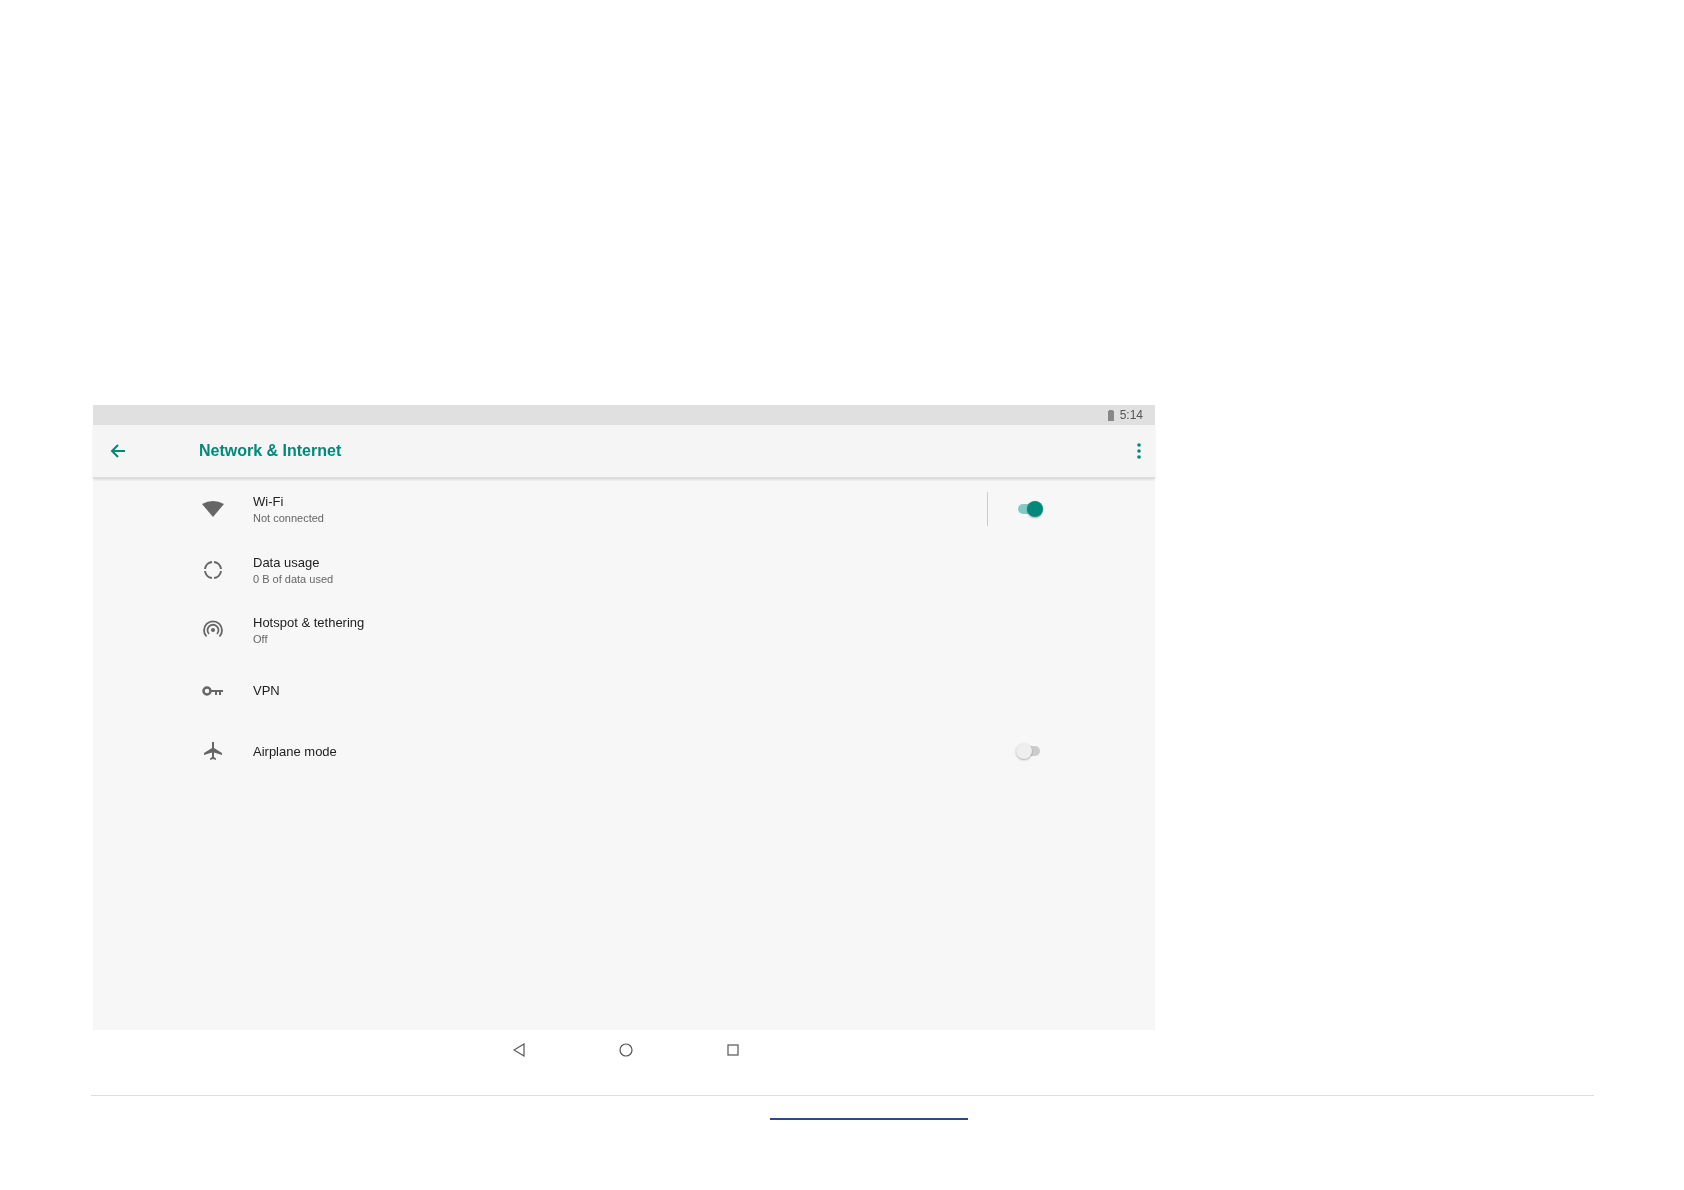 The height and width of the screenshot is (1190, 1684). What do you see at coordinates (213, 751) in the screenshot?
I see `airplane-icon` at bounding box center [213, 751].